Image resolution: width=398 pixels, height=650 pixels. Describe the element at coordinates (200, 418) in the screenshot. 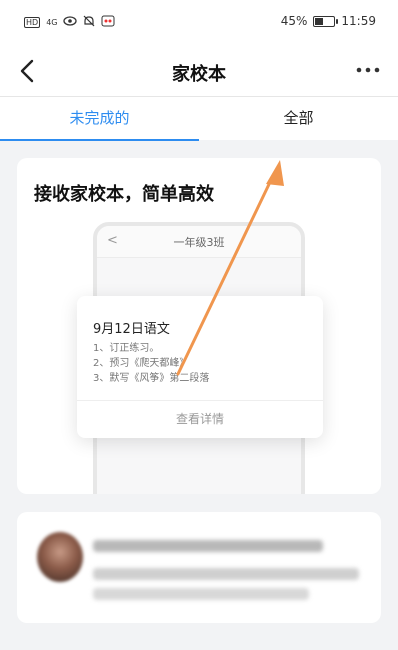

I see `view-details-link: 查看详情` at that location.